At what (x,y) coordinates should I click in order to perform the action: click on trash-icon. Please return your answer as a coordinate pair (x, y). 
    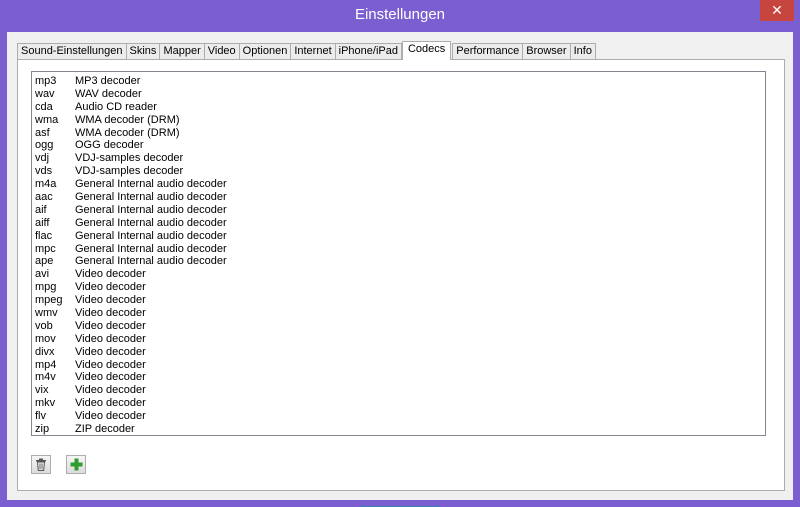
    Looking at the image, I should click on (41, 464).